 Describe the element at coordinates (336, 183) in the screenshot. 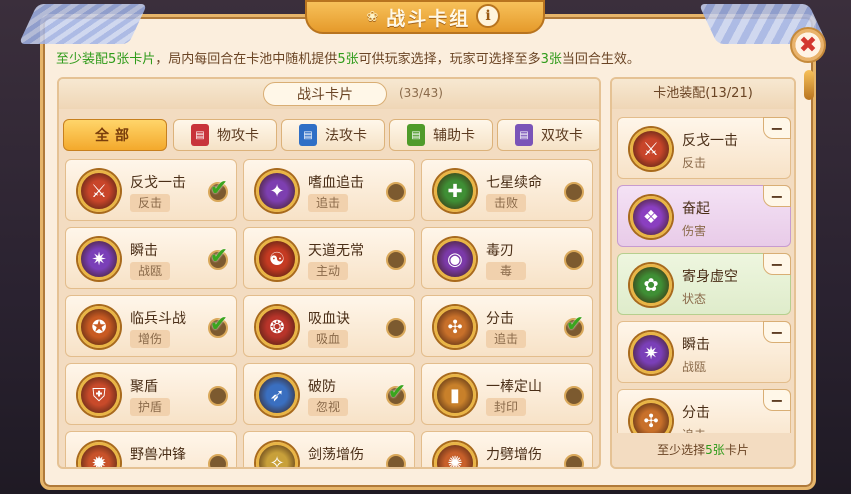

I see `card-name: 嗜血追击` at that location.